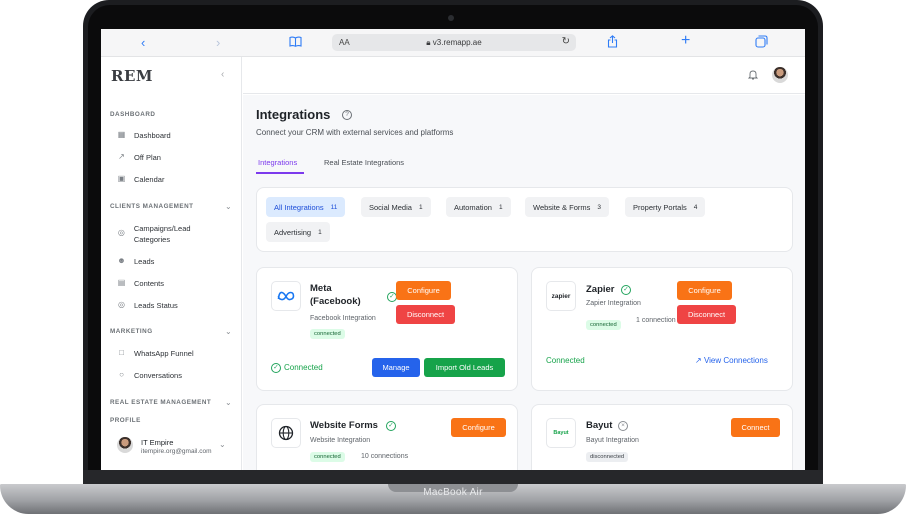 The image size is (906, 520). I want to click on globe-icon, so click(286, 433).